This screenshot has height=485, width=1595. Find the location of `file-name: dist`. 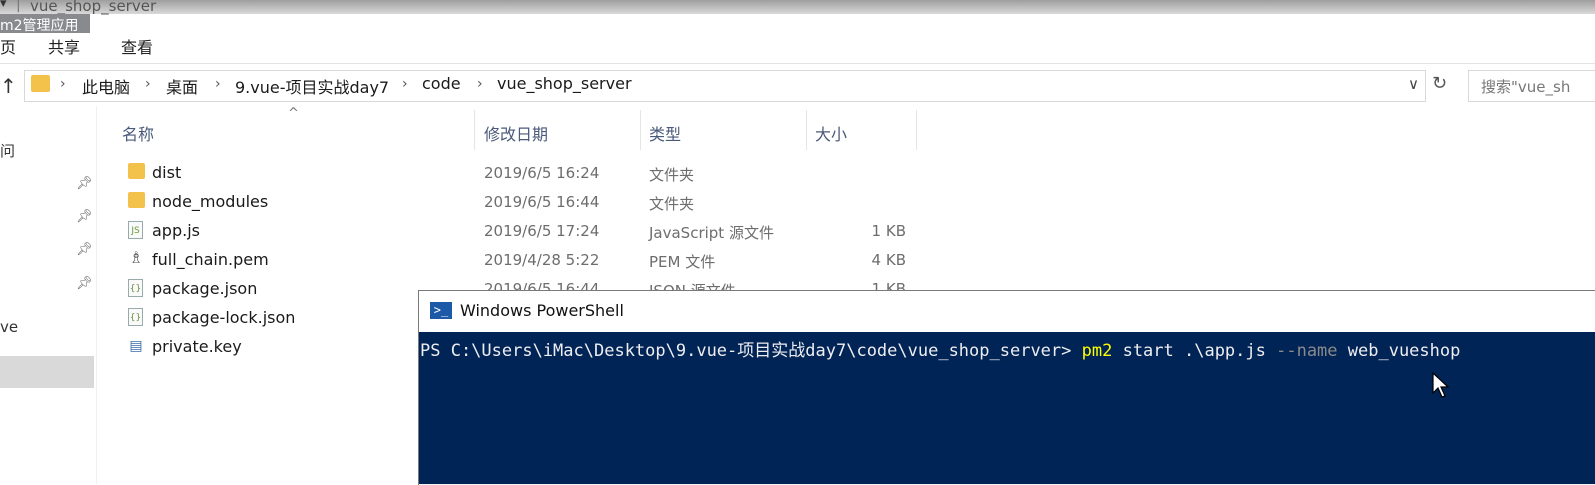

file-name: dist is located at coordinates (166, 172).